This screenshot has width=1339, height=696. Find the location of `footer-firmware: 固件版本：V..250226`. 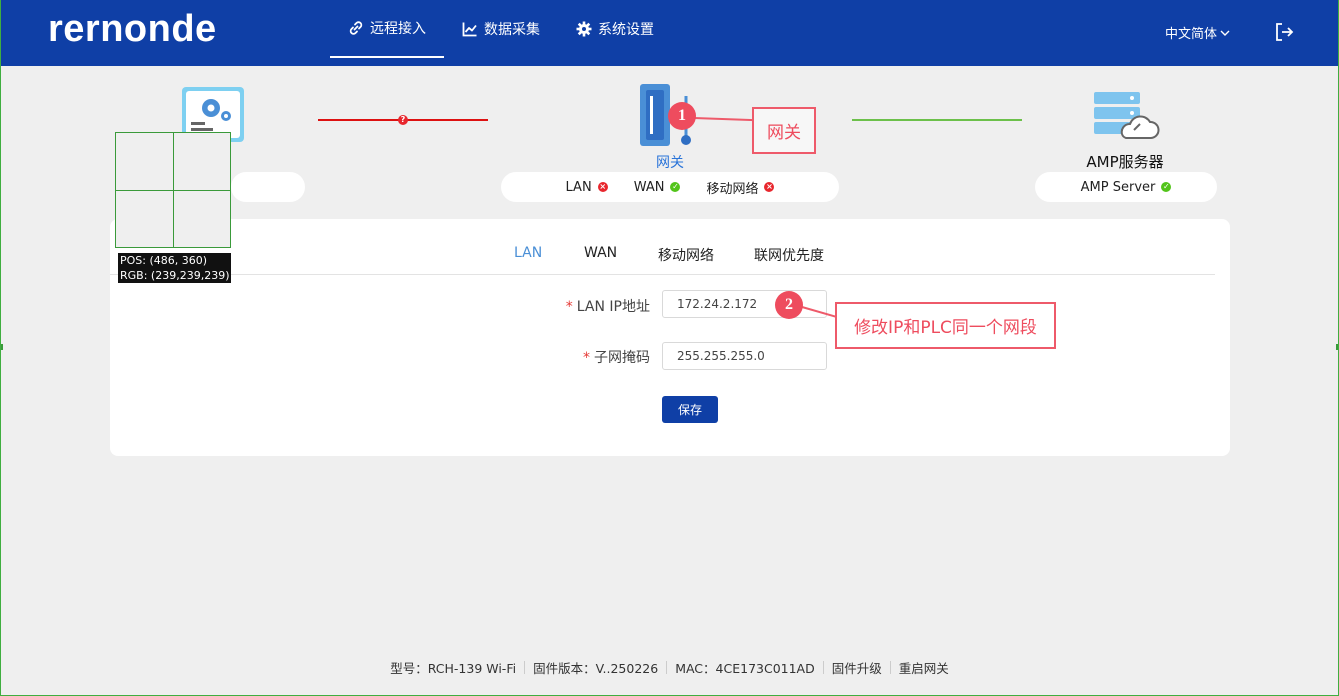

footer-firmware: 固件版本：V..250226 is located at coordinates (596, 668).